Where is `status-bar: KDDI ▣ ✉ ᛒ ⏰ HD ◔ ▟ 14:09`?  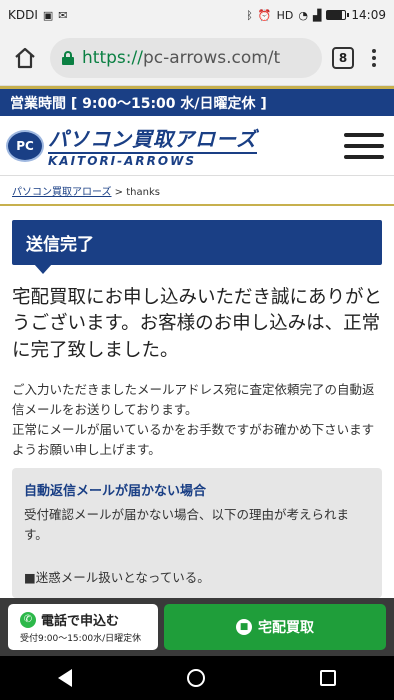
status-bar: KDDI ▣ ✉ ᛒ ⏰ HD ◔ ▟ 14:09 is located at coordinates (197, 15).